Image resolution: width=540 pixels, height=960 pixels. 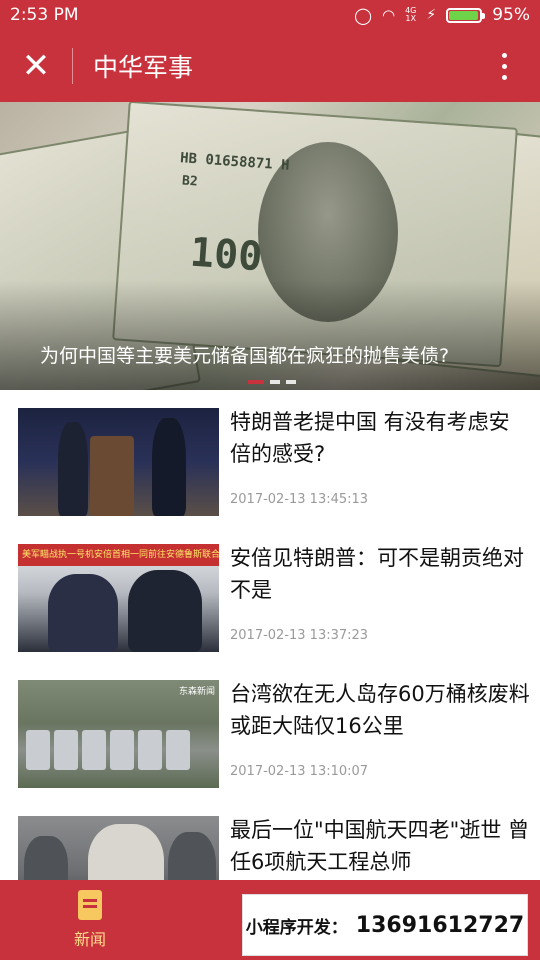 I want to click on app-bar: ✕ 中华军事, so click(x=270, y=66).